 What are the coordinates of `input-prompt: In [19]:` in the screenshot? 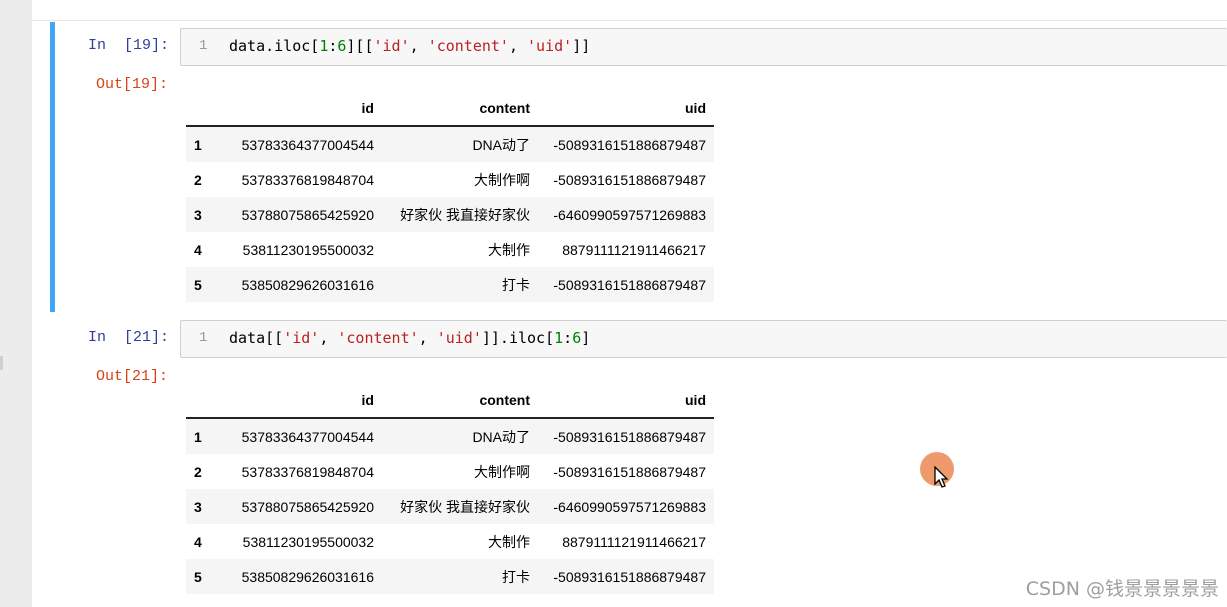 It's located at (129, 45).